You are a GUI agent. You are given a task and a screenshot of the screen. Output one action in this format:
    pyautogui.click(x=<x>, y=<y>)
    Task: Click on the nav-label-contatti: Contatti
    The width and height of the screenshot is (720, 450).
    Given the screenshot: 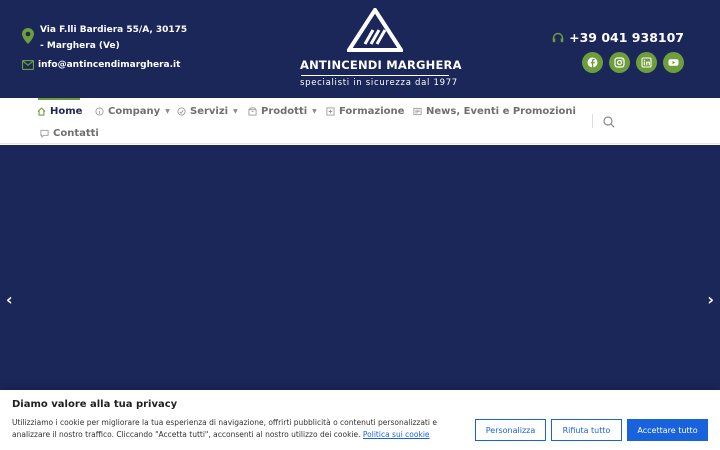 What is the action you would take?
    pyautogui.click(x=76, y=133)
    